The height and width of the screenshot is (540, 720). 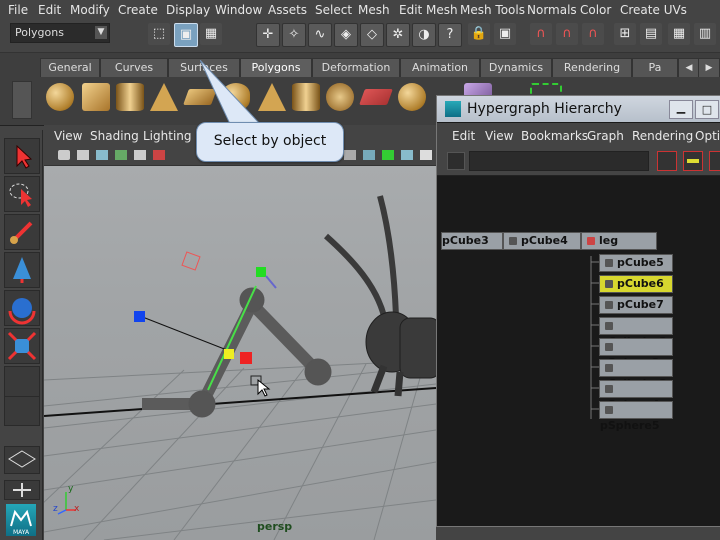 I want to click on menu-create: Create, so click(x=138, y=10).